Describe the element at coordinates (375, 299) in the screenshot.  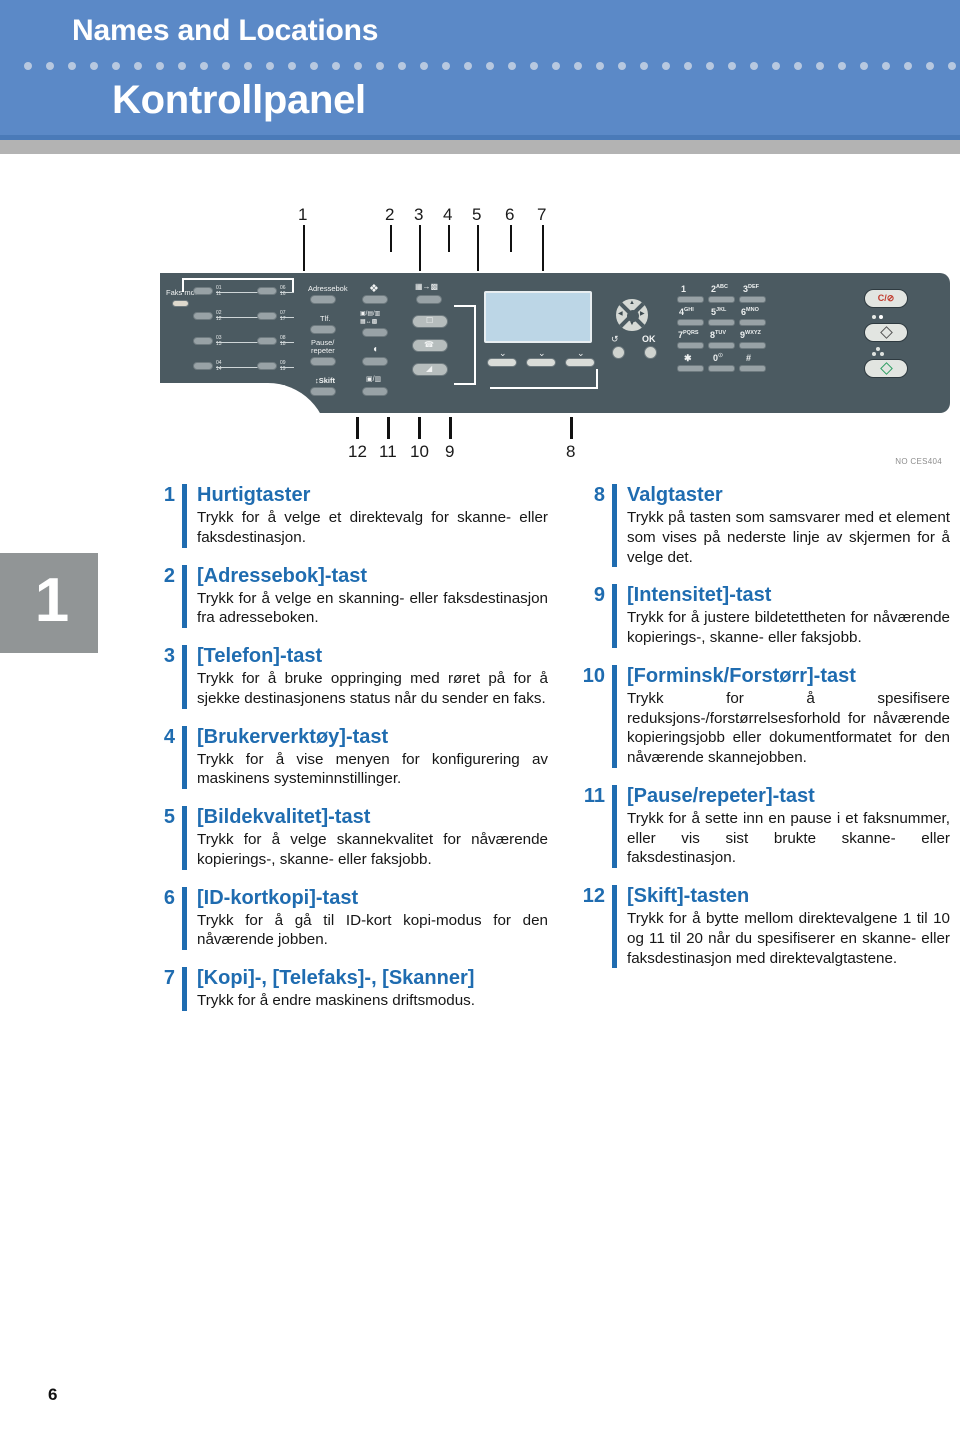
I see `user-tools-key` at that location.